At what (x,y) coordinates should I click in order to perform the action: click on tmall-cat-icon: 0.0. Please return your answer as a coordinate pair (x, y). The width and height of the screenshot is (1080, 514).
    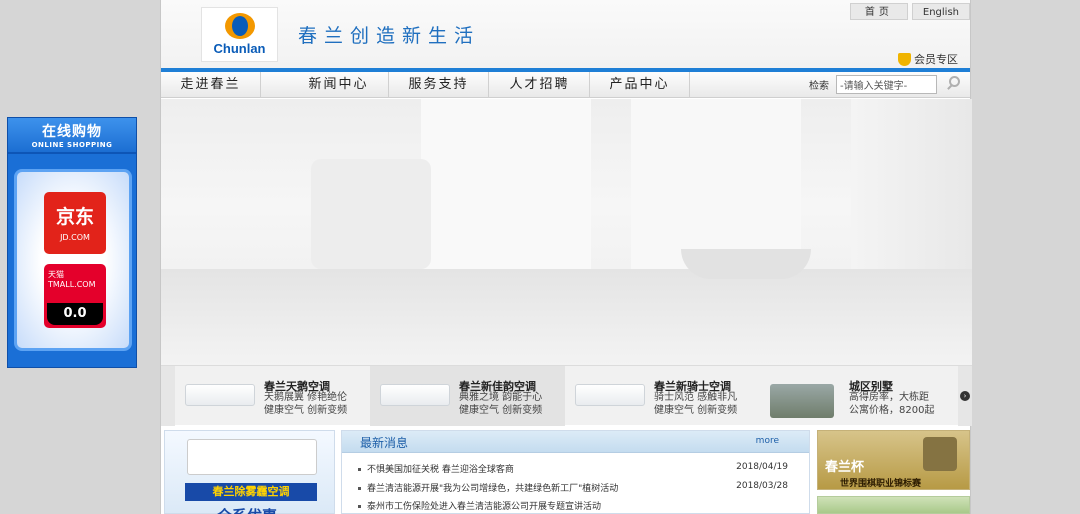
    Looking at the image, I should click on (75, 314).